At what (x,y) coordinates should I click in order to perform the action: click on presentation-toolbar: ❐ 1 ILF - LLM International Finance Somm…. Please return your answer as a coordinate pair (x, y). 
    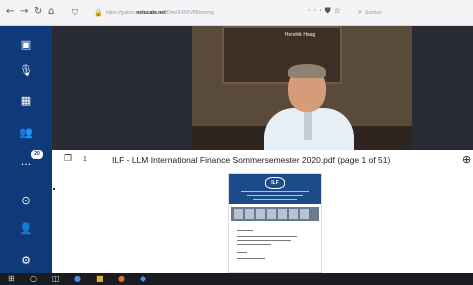
    Looking at the image, I should click on (262, 160).